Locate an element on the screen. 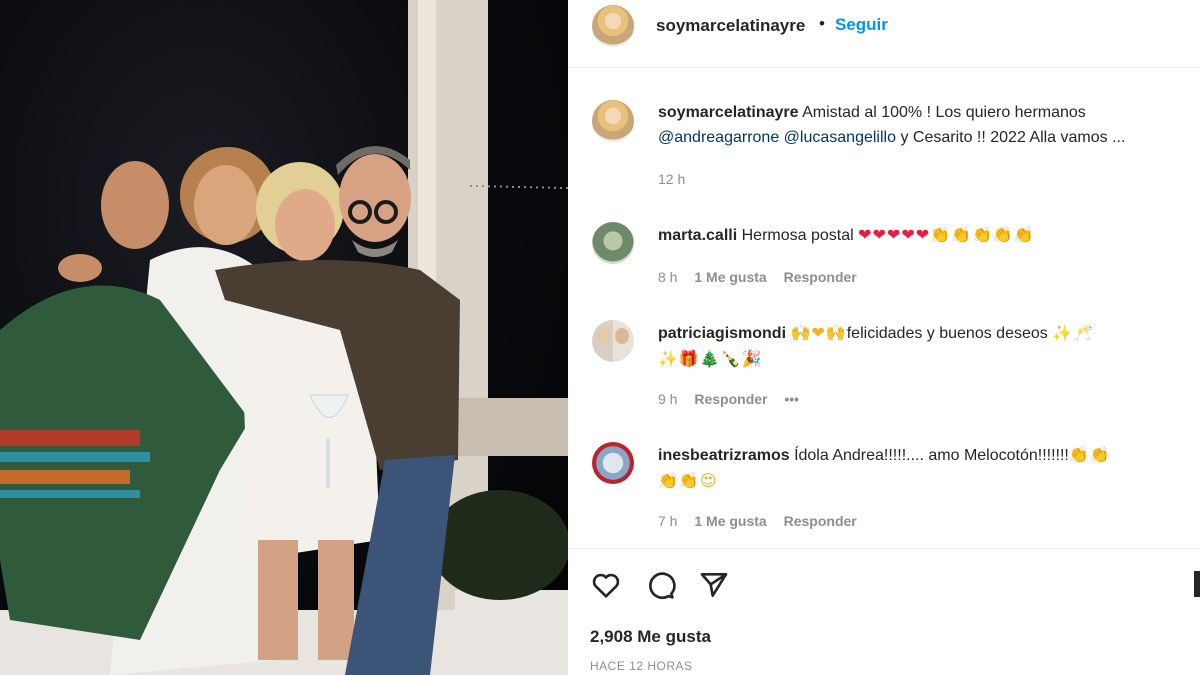  more-options-icon: ••• is located at coordinates (791, 399).